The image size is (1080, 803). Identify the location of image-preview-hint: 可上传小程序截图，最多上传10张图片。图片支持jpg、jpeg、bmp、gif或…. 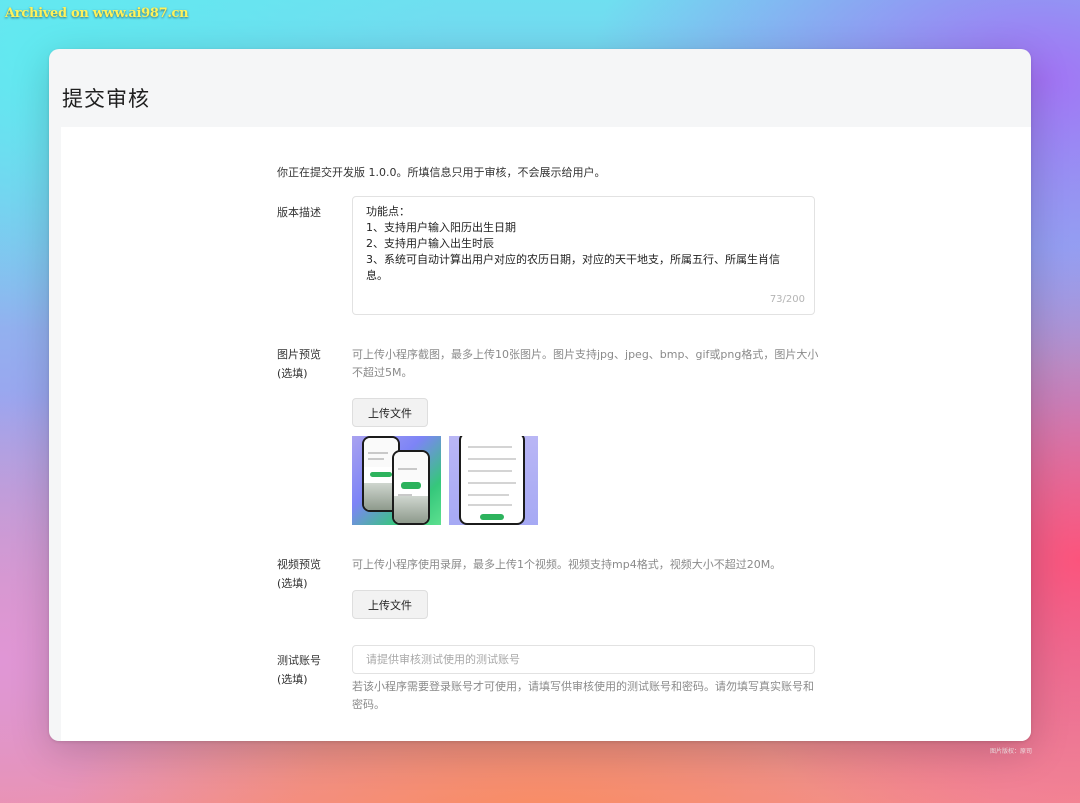
(585, 363).